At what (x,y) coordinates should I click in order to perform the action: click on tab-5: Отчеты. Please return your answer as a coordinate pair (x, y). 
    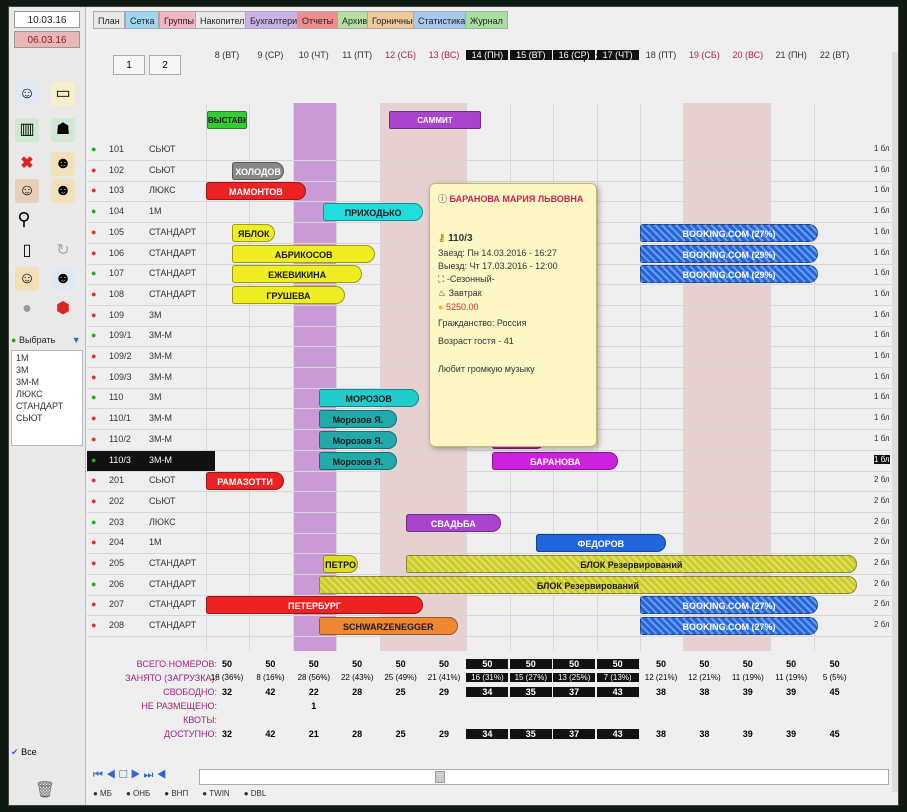
    Looking at the image, I should click on (318, 20).